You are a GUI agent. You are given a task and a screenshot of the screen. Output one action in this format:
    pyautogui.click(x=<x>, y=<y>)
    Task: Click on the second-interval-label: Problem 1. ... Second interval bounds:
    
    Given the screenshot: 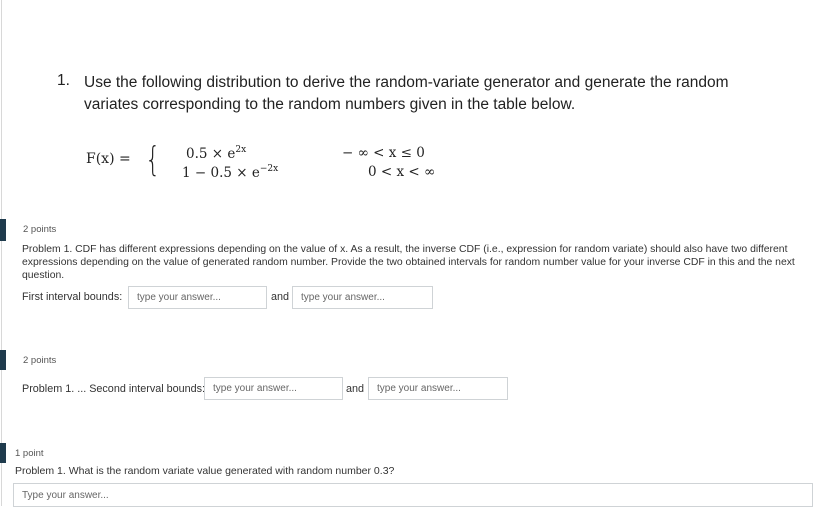 What is the action you would take?
    pyautogui.click(x=114, y=389)
    